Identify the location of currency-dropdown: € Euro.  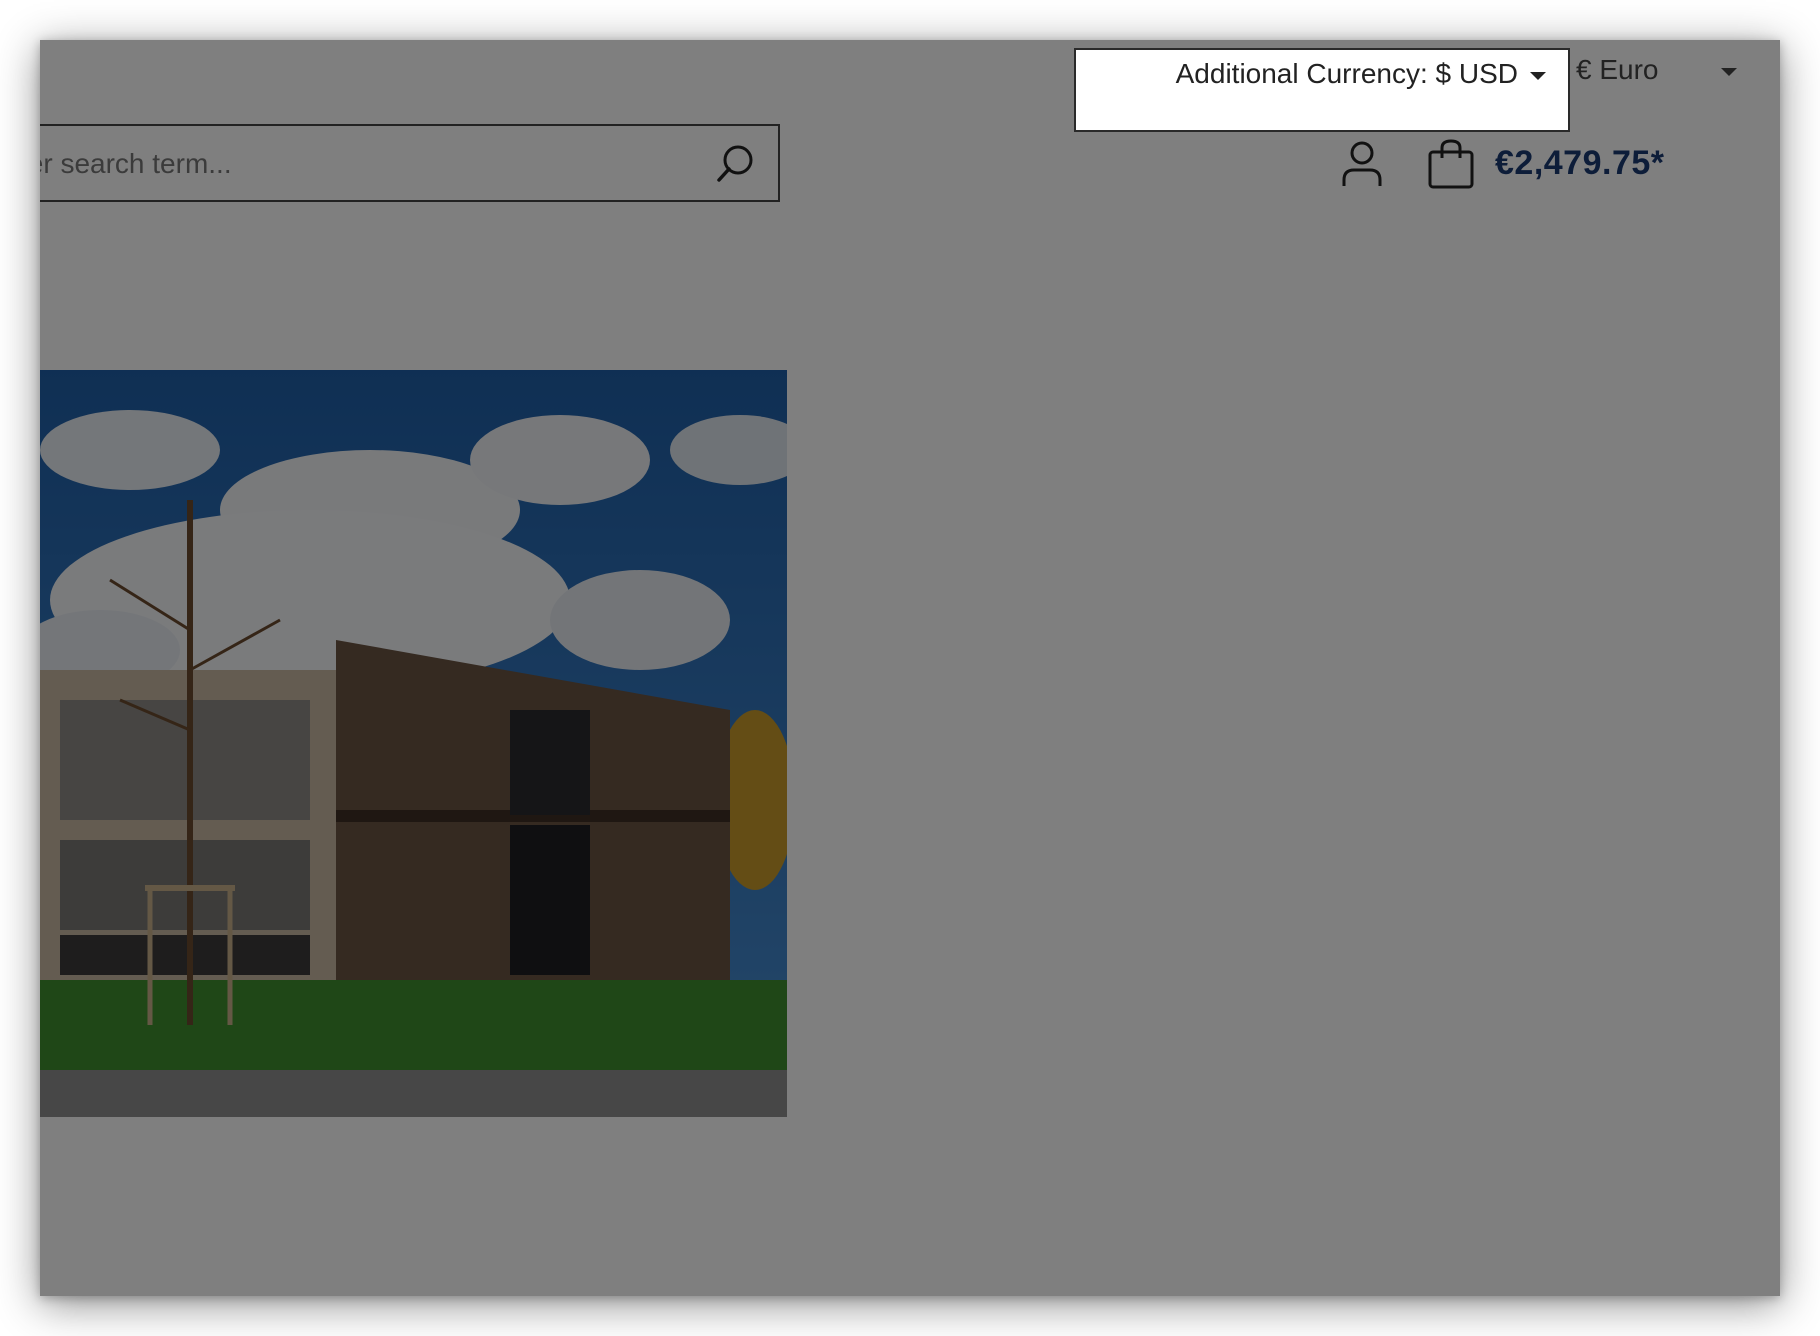
(1656, 70).